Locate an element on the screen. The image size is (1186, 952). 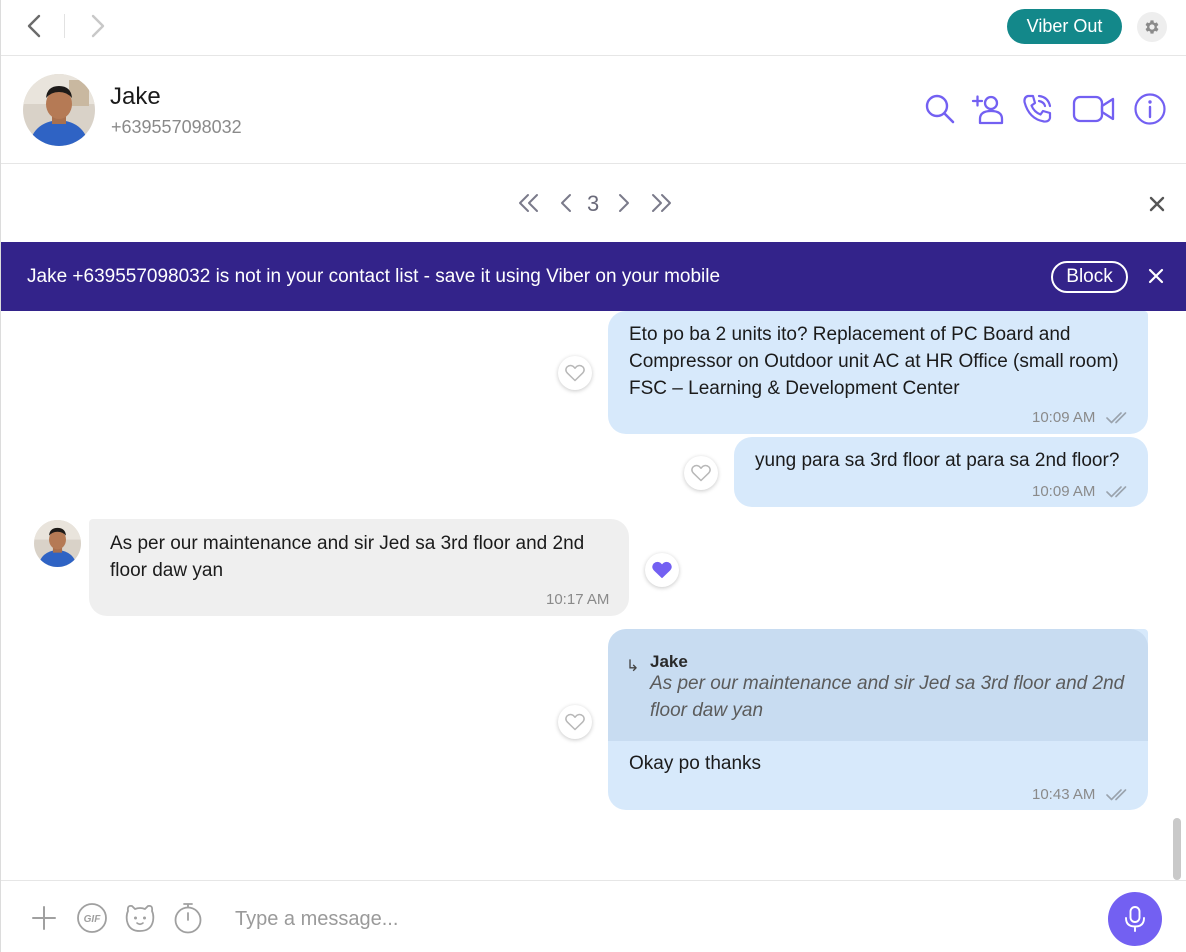
previous-page-icon is located at coordinates (567, 203).